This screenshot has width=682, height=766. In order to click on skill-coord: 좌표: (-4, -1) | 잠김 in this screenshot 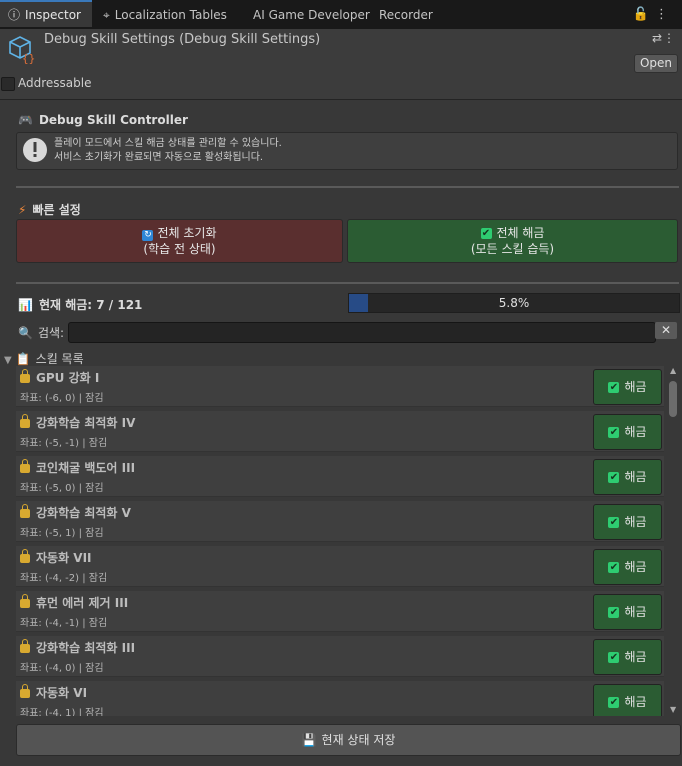, I will do `click(64, 623)`.